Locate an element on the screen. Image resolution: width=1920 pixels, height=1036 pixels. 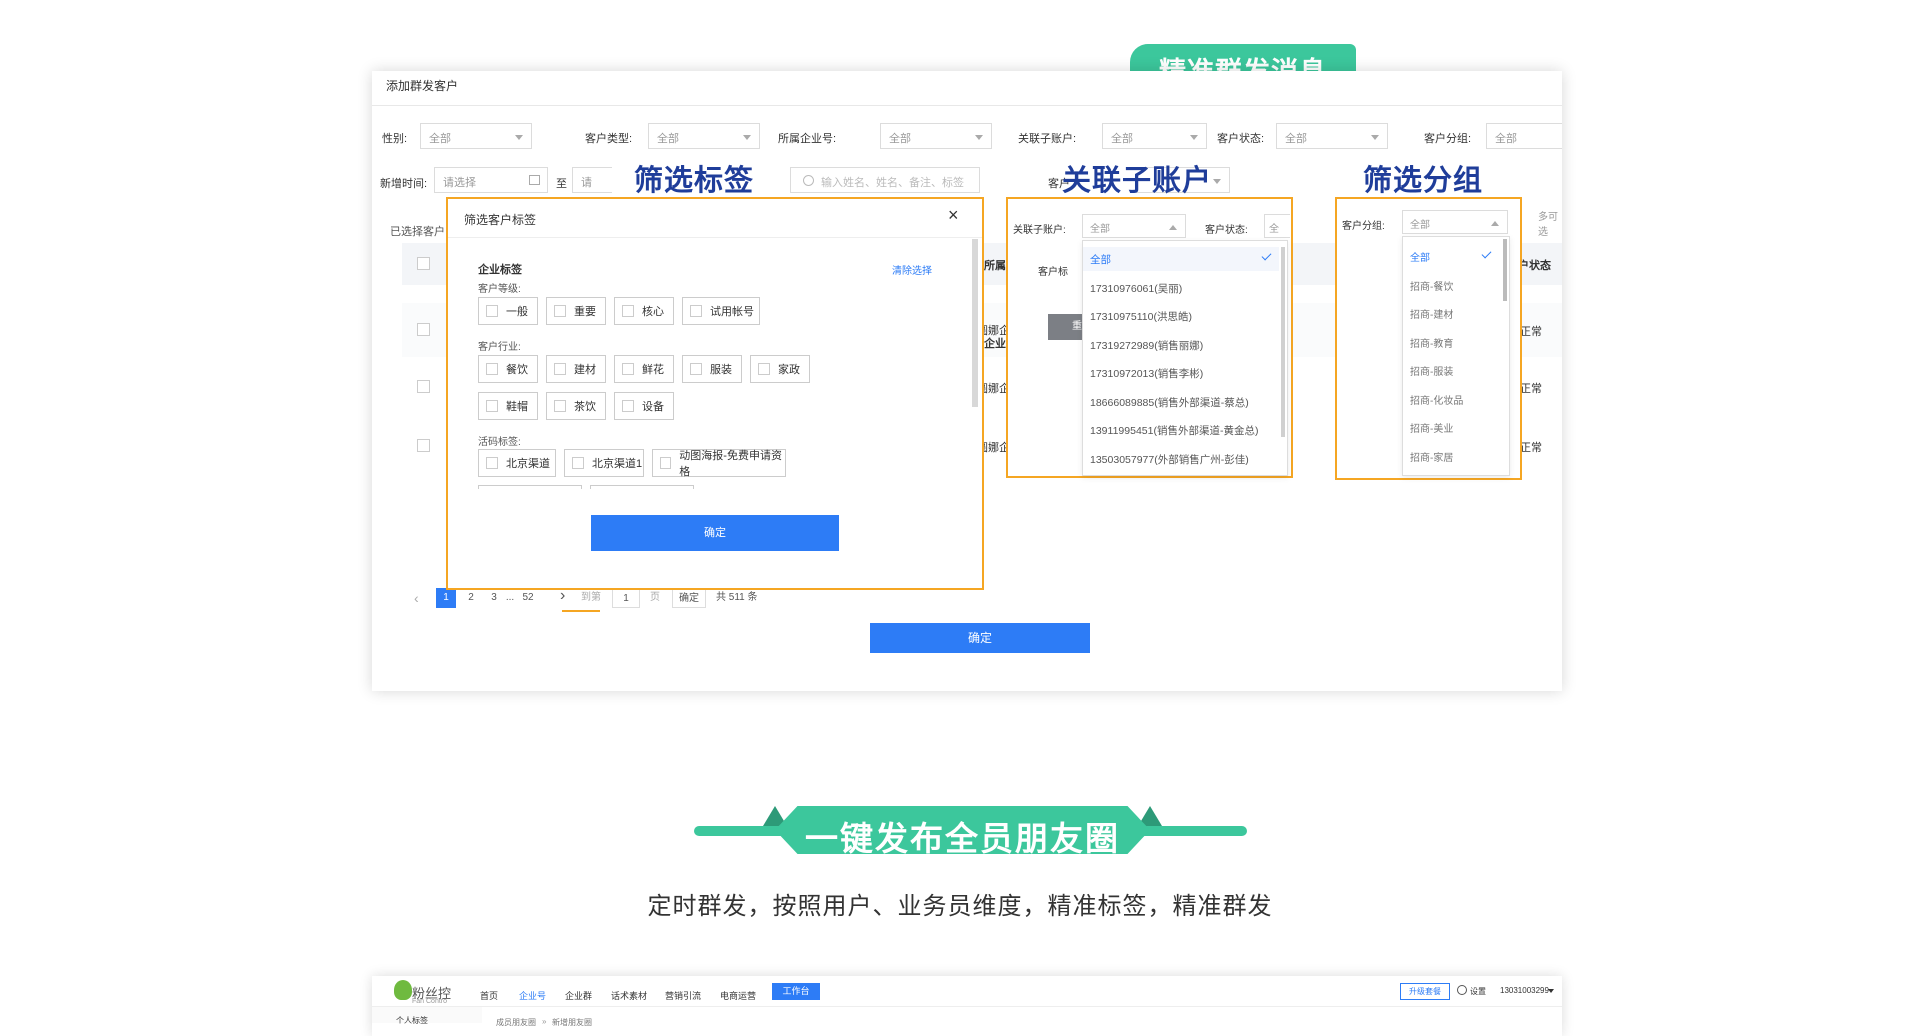
group-option: 招商-家居 is located at coordinates (1431, 456).